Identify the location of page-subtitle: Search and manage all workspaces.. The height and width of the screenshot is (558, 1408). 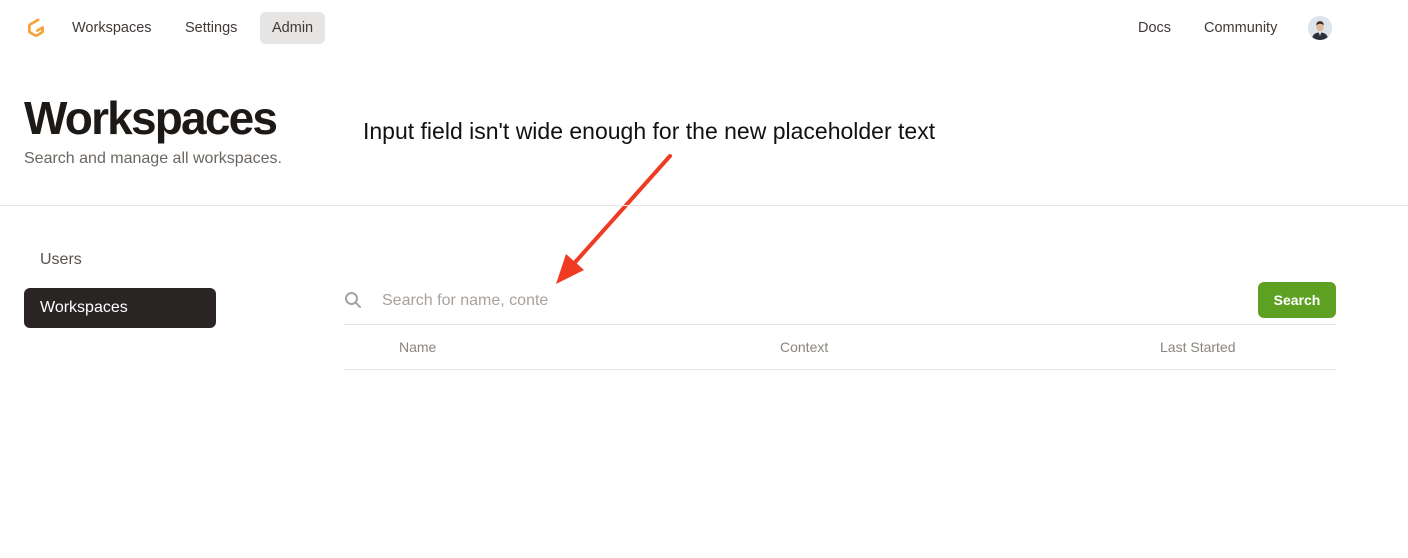
(153, 158).